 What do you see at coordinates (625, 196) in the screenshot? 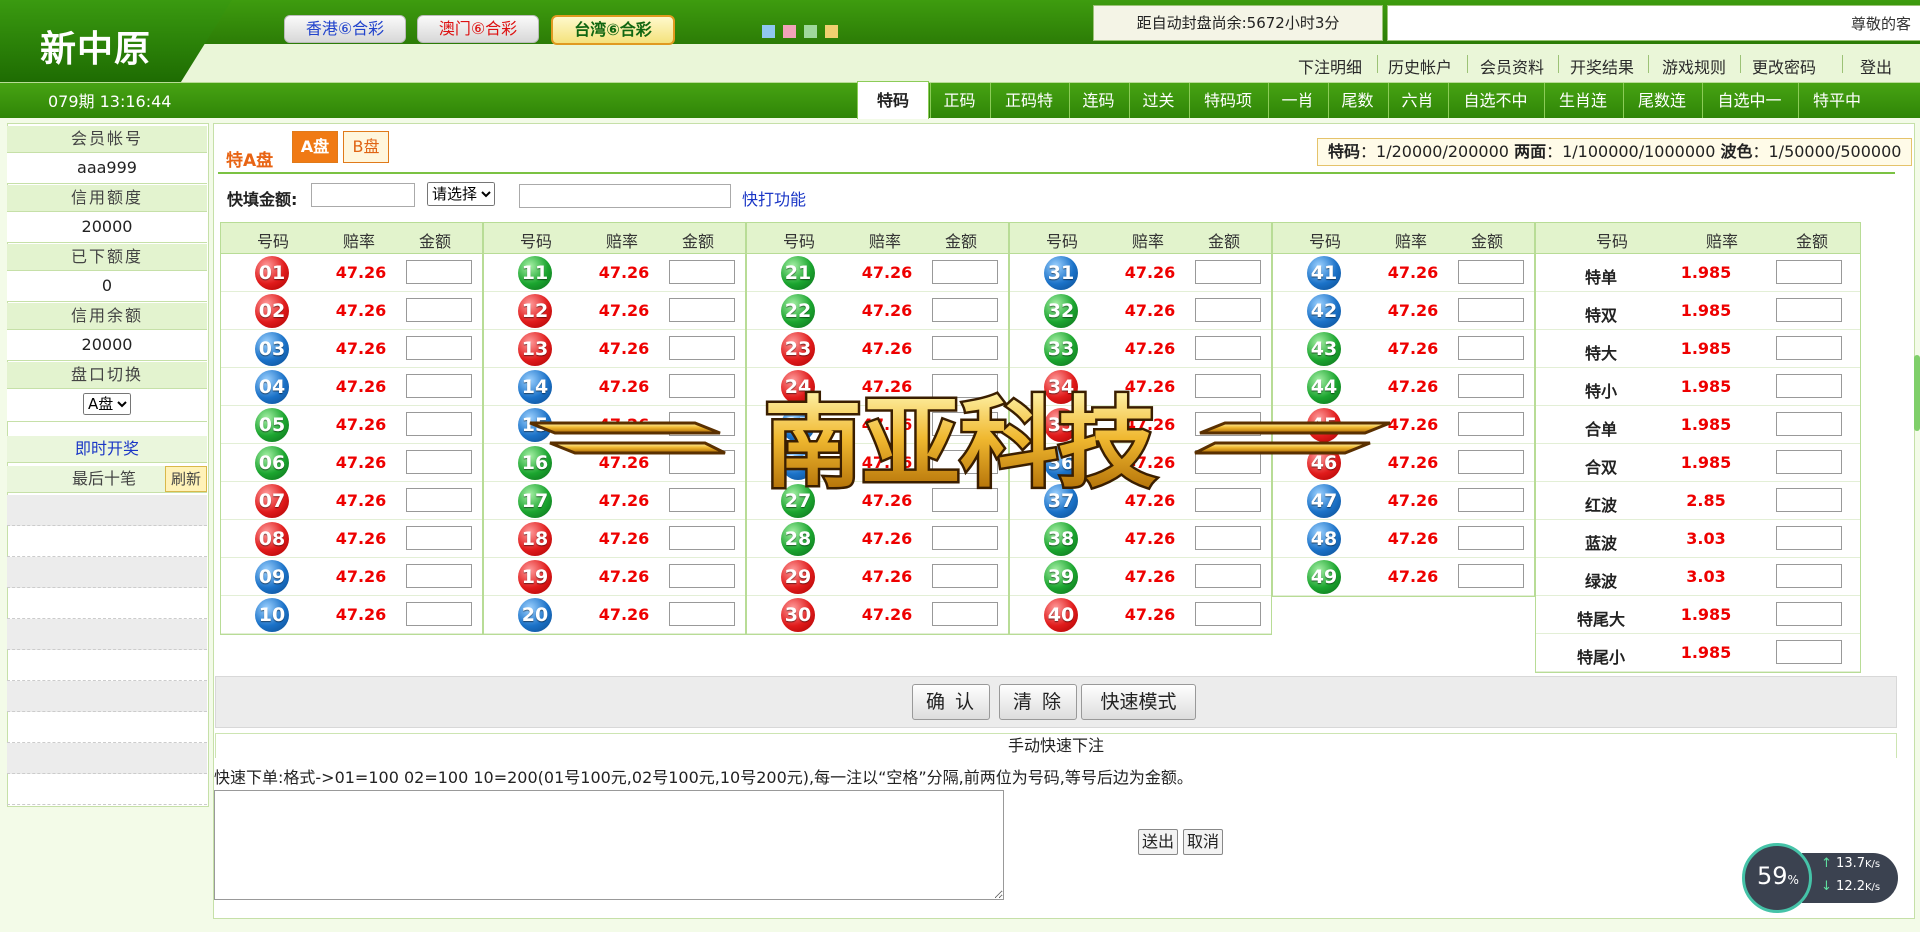
I see `quick-number-input` at bounding box center [625, 196].